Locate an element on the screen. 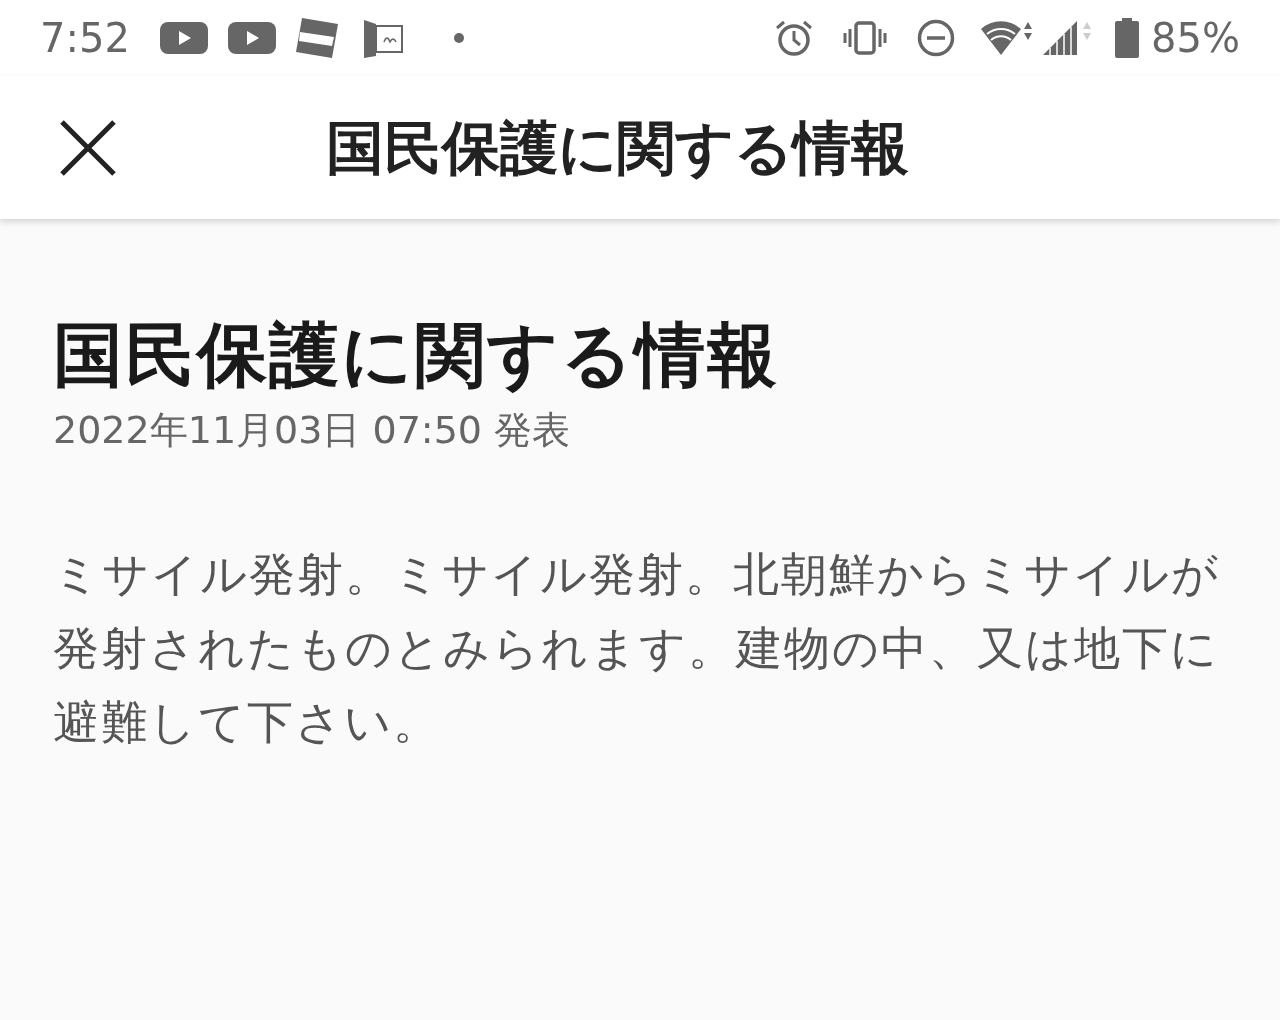 The image size is (1280, 1020). signal-icon is located at coordinates (1068, 38).